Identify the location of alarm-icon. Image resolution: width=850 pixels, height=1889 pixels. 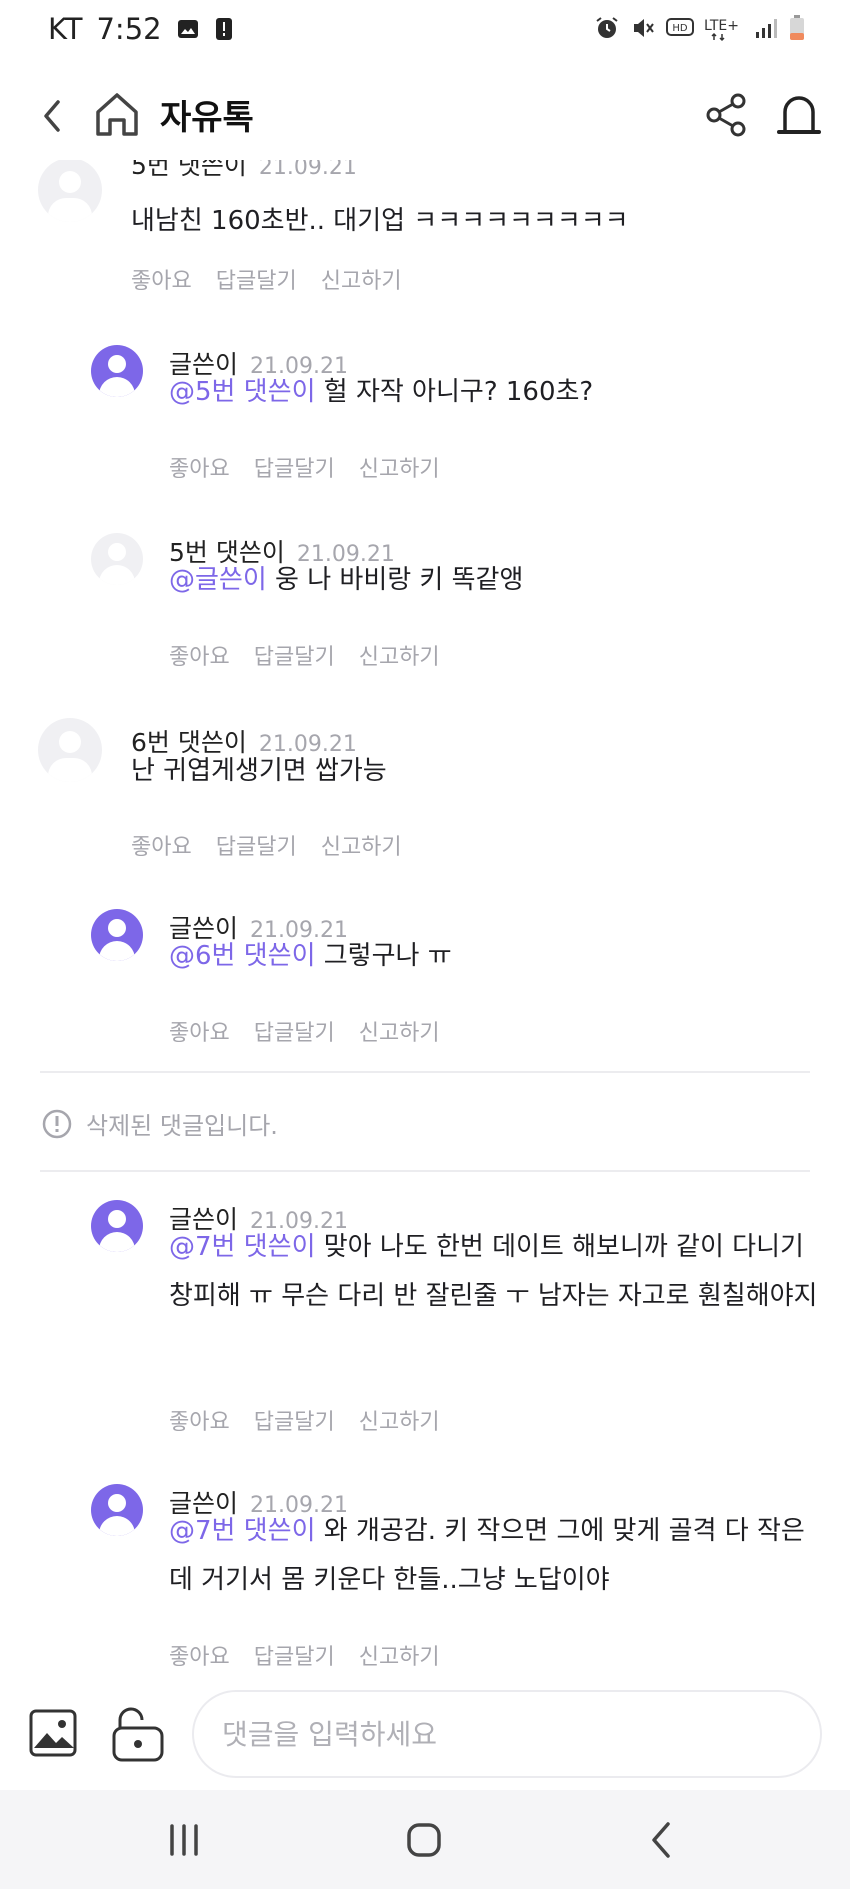
(607, 27).